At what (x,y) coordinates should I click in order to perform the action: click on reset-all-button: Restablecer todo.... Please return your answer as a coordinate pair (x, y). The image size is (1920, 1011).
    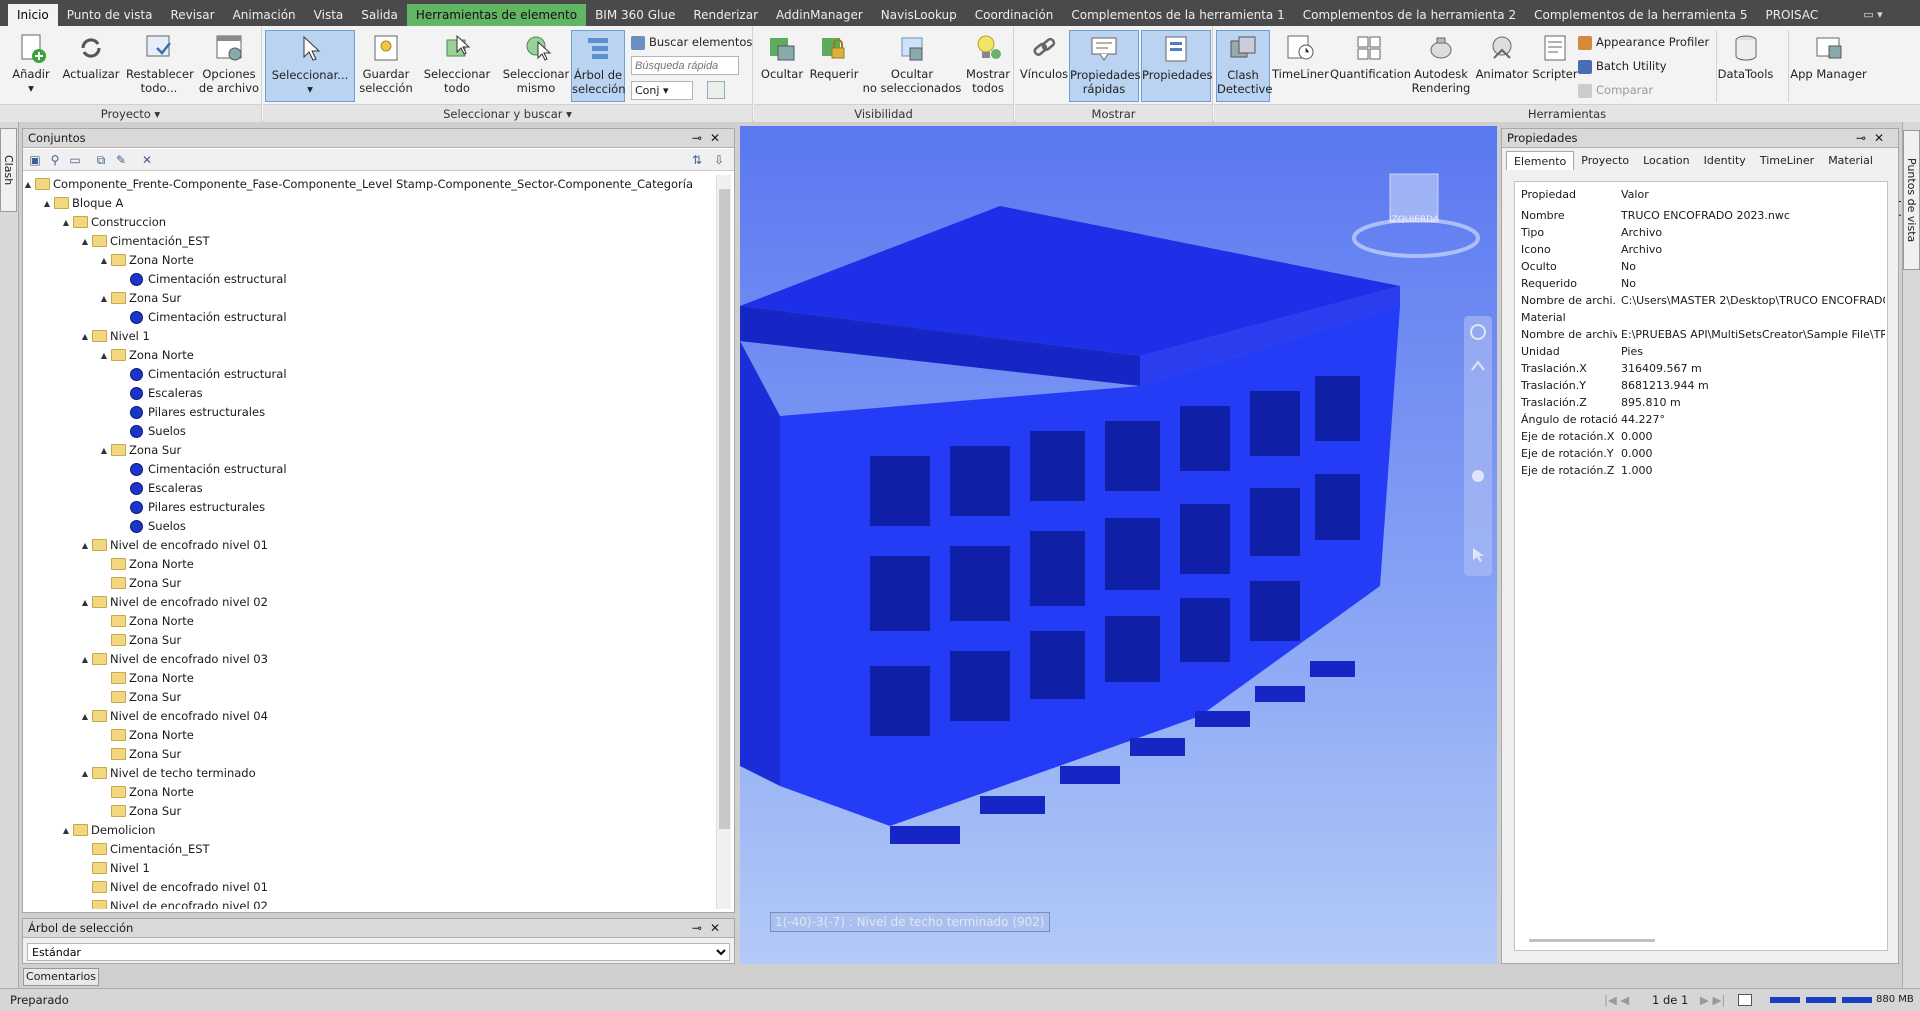
    Looking at the image, I should click on (160, 66).